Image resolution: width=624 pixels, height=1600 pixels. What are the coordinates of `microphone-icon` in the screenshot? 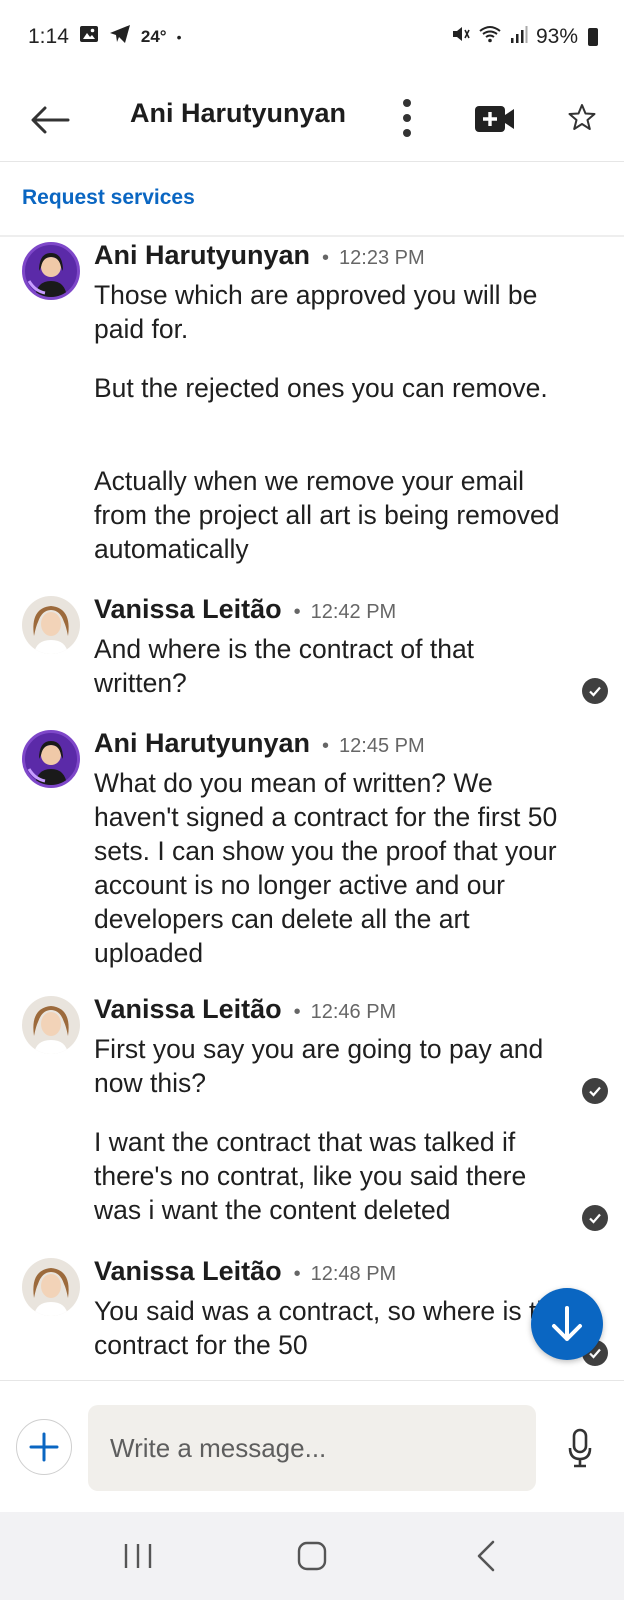 It's located at (580, 1448).